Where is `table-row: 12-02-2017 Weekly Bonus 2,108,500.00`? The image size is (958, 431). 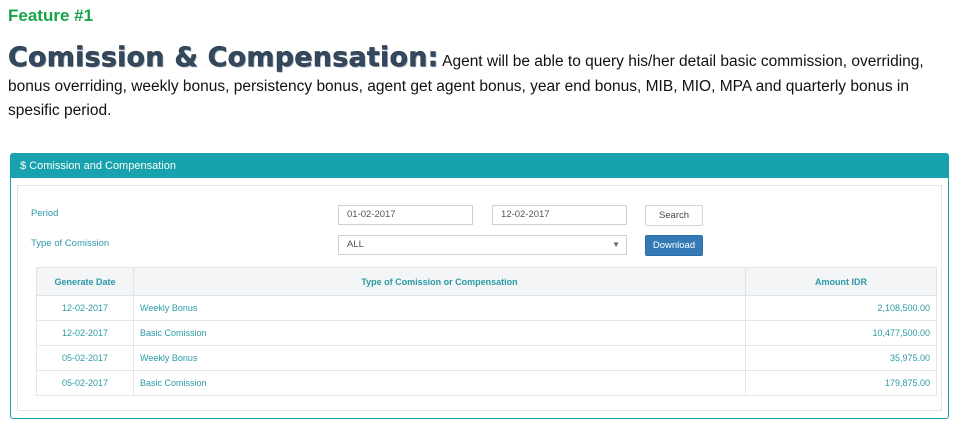 table-row: 12-02-2017 Weekly Bonus 2,108,500.00 is located at coordinates (486, 308).